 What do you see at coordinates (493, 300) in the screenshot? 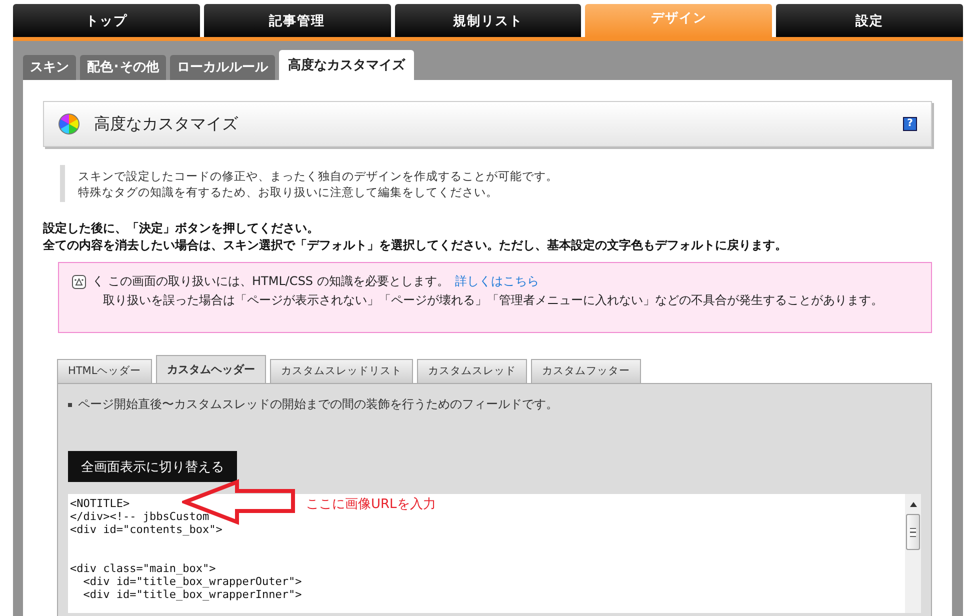
I see `warning-detail: 取り扱いを誤った場合は「ページが表示されない」「ページが壊れる」「管理者メニューに入れない」などの不具合が発生することがあります。` at bounding box center [493, 300].